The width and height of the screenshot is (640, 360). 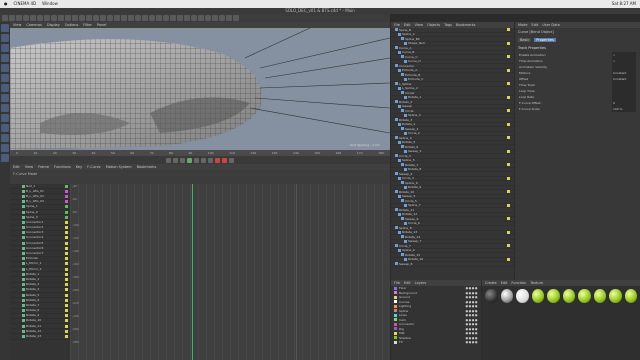 What do you see at coordinates (518, 283) in the screenshot?
I see `material-menu-function: Function` at bounding box center [518, 283].